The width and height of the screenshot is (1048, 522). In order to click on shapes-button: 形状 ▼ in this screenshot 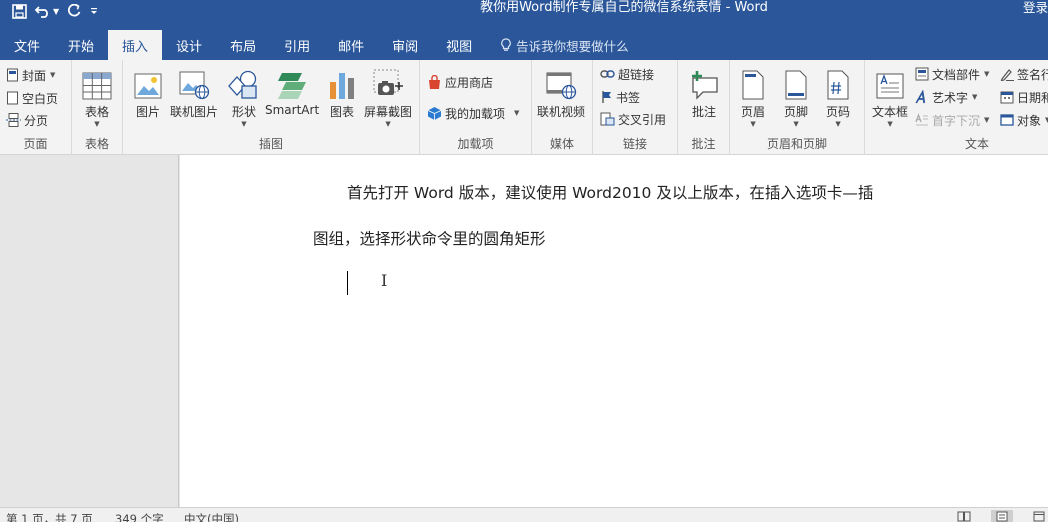, I will do `click(244, 97)`.